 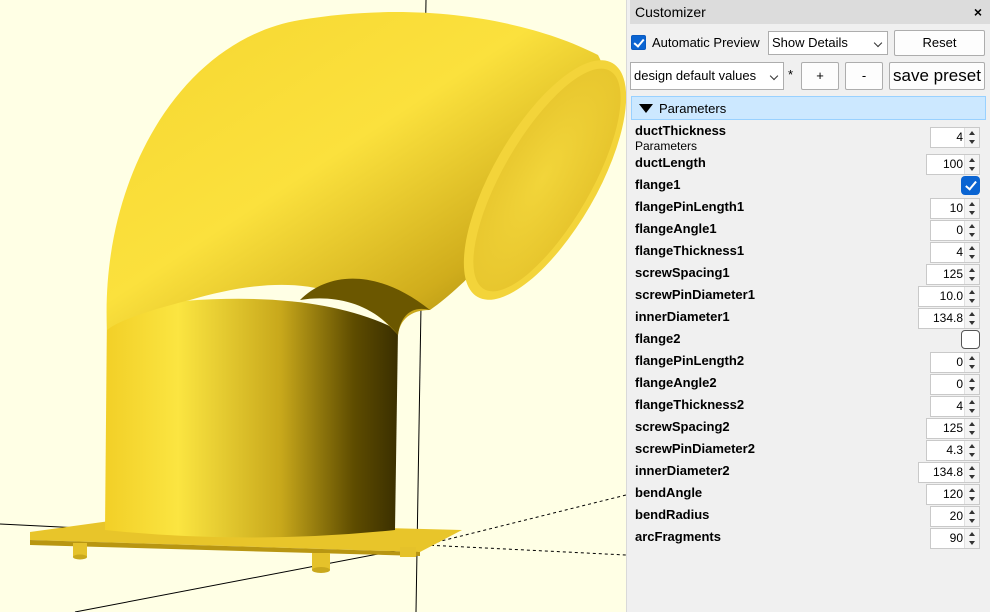 What do you see at coordinates (820, 76) in the screenshot?
I see `add-preset-button: +` at bounding box center [820, 76].